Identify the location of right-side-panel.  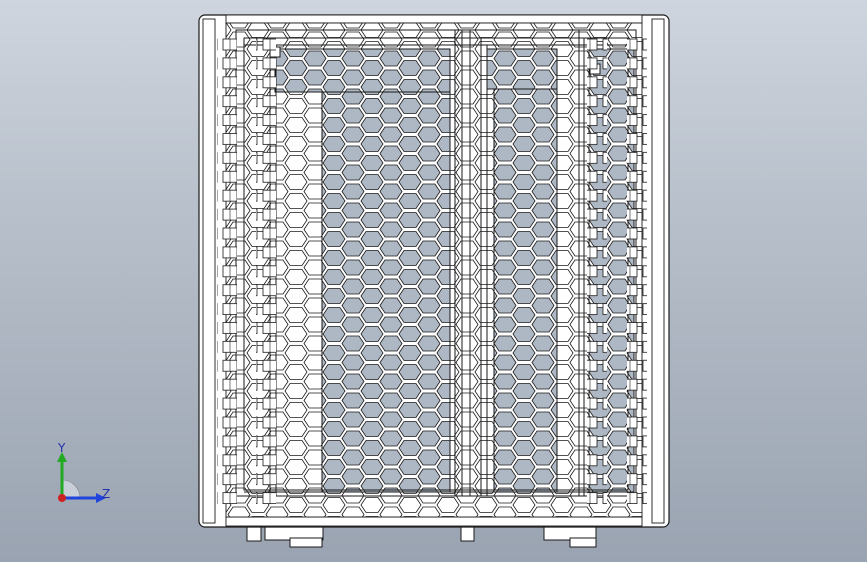
(658, 271).